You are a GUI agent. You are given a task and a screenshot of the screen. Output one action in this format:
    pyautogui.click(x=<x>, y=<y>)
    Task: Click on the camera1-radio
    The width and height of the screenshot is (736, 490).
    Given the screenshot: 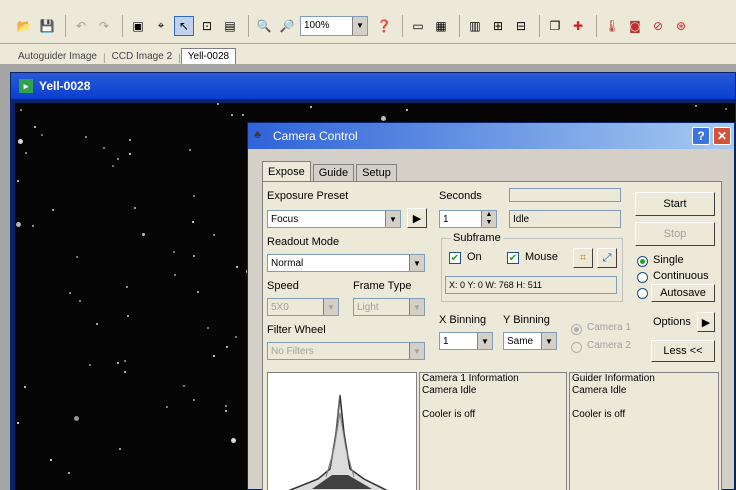 What is the action you would take?
    pyautogui.click(x=576, y=329)
    